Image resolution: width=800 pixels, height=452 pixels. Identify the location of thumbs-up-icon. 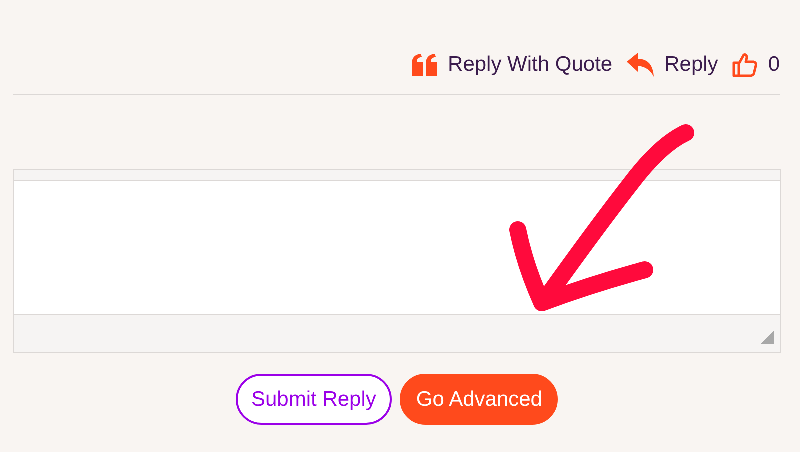
(745, 65).